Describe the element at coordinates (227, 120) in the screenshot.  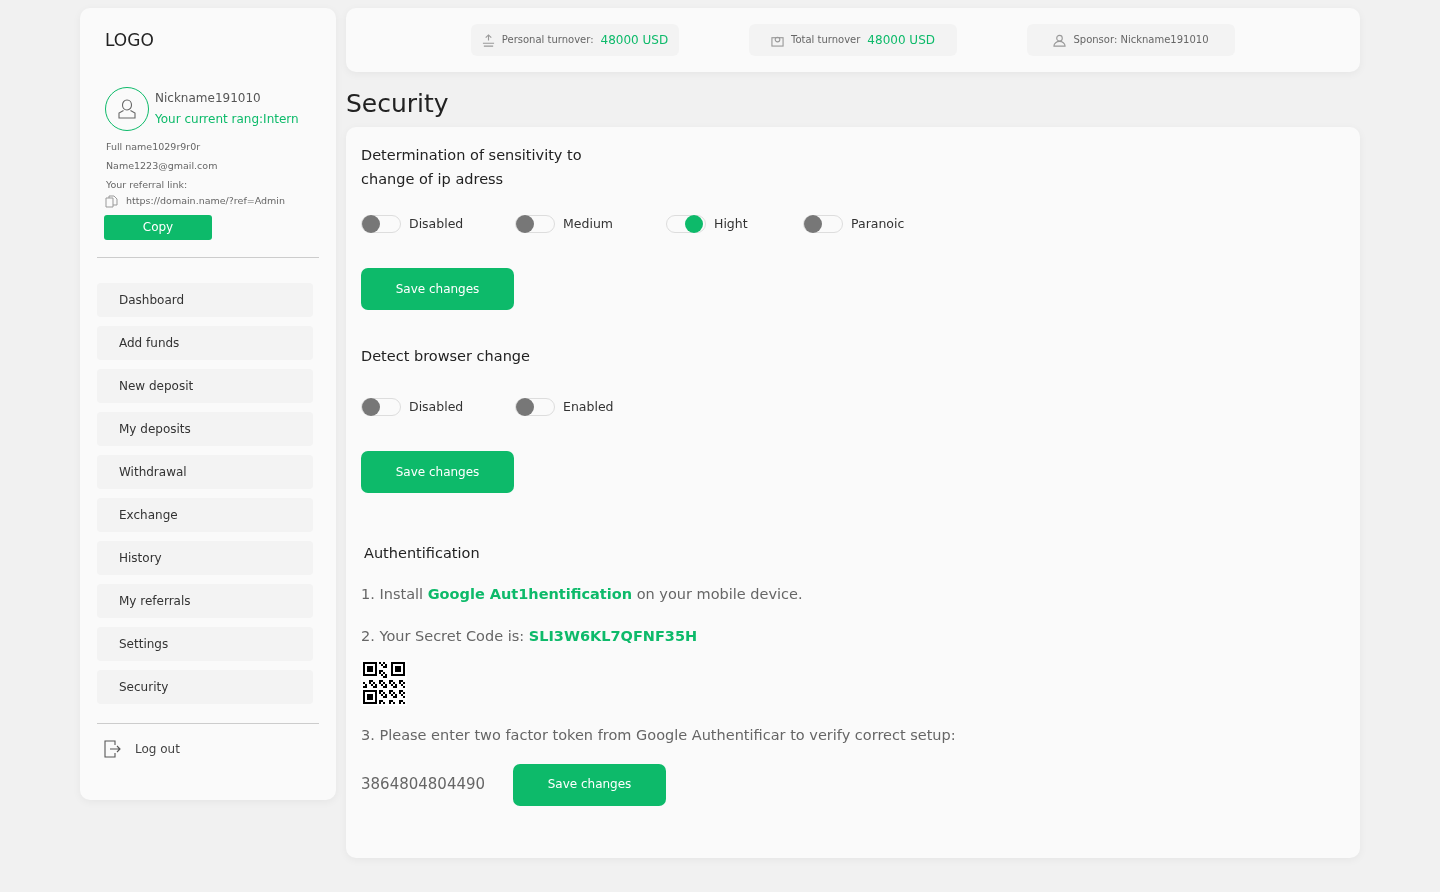
I see `rank-text: Your current rang:Intern` at that location.